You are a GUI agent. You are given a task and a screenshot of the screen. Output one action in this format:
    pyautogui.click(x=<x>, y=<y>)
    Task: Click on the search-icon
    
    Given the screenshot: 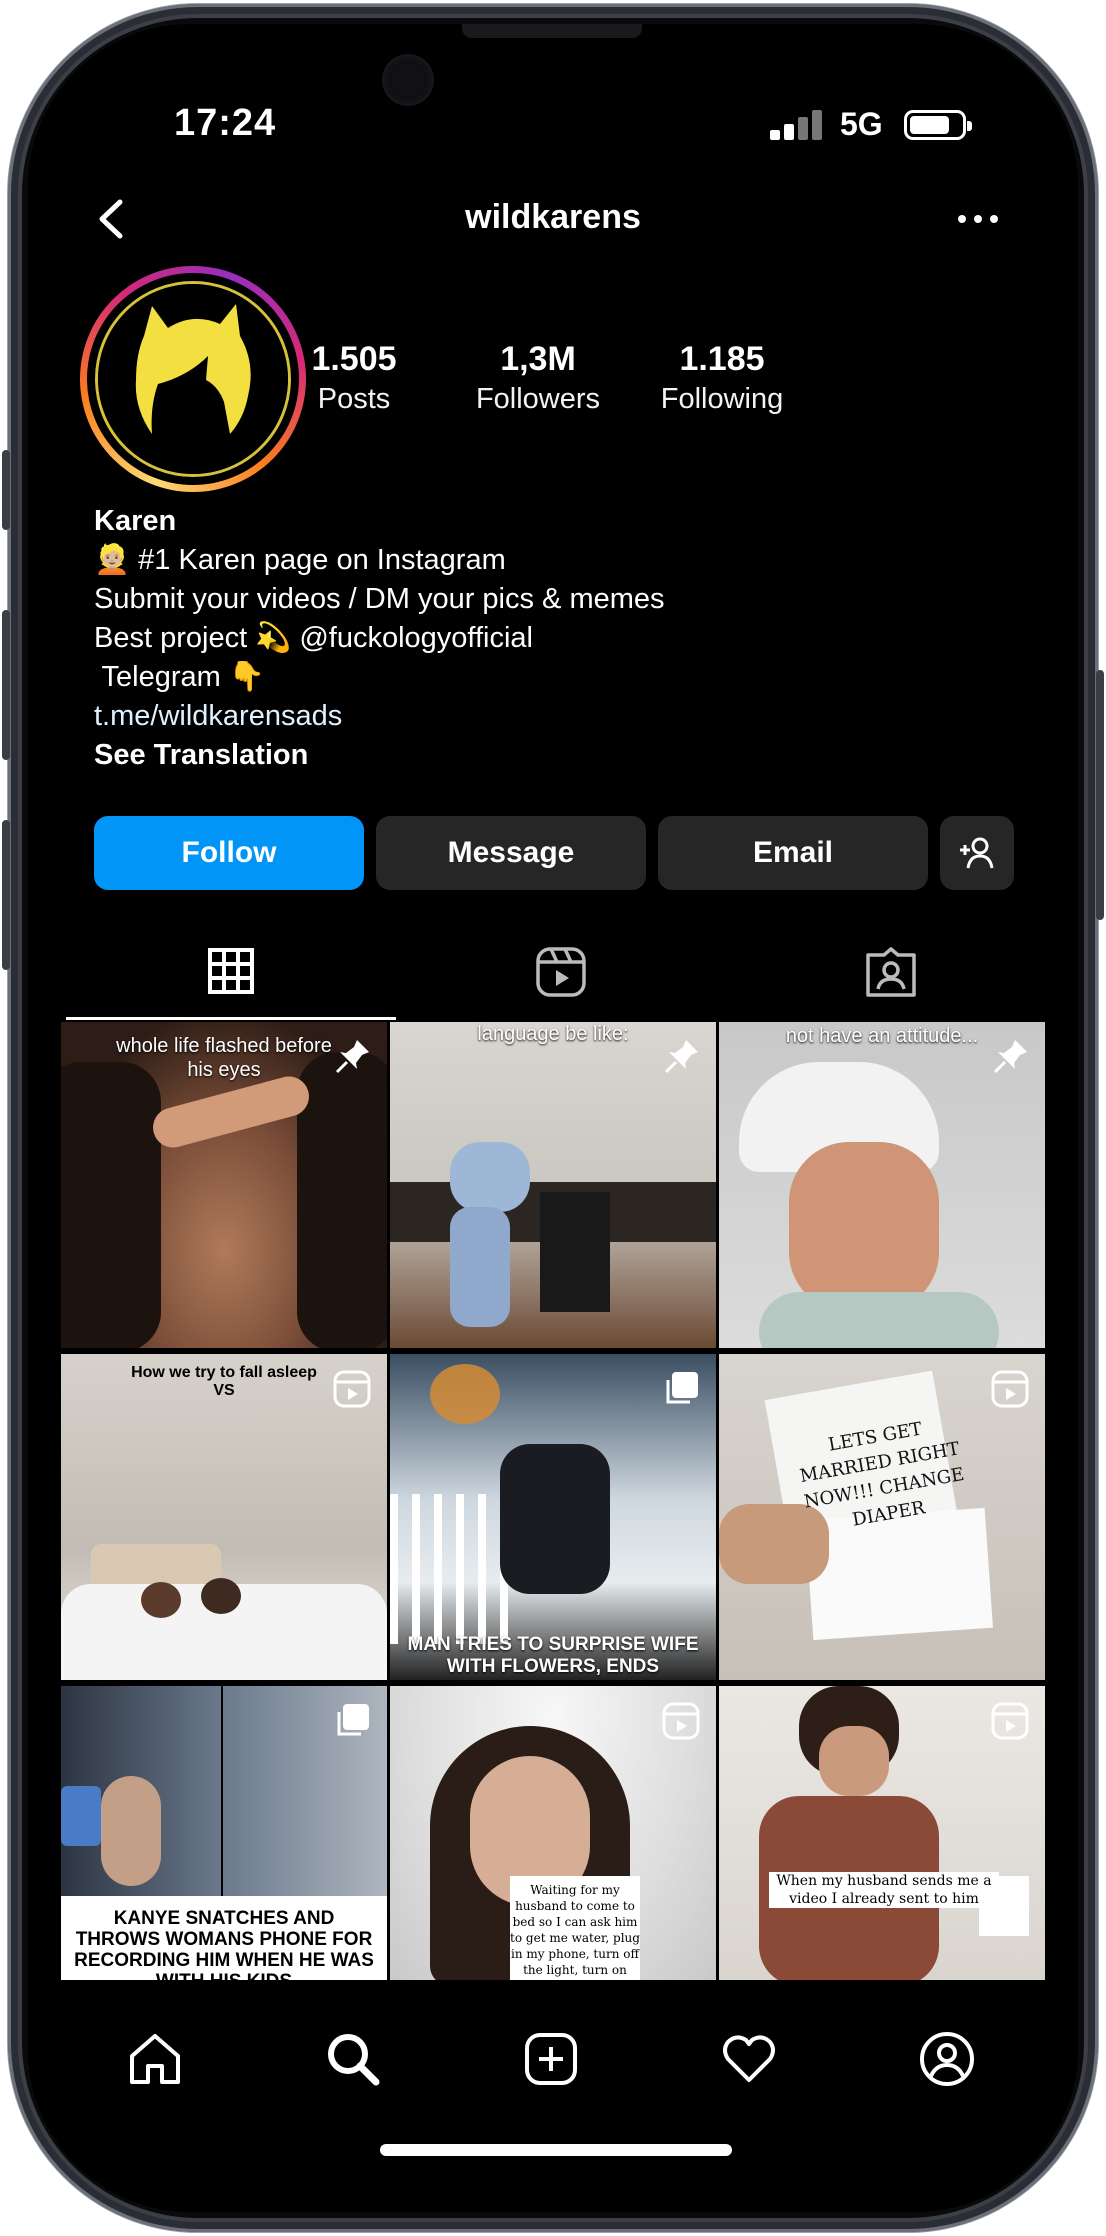 What is the action you would take?
    pyautogui.click(x=353, y=2059)
    